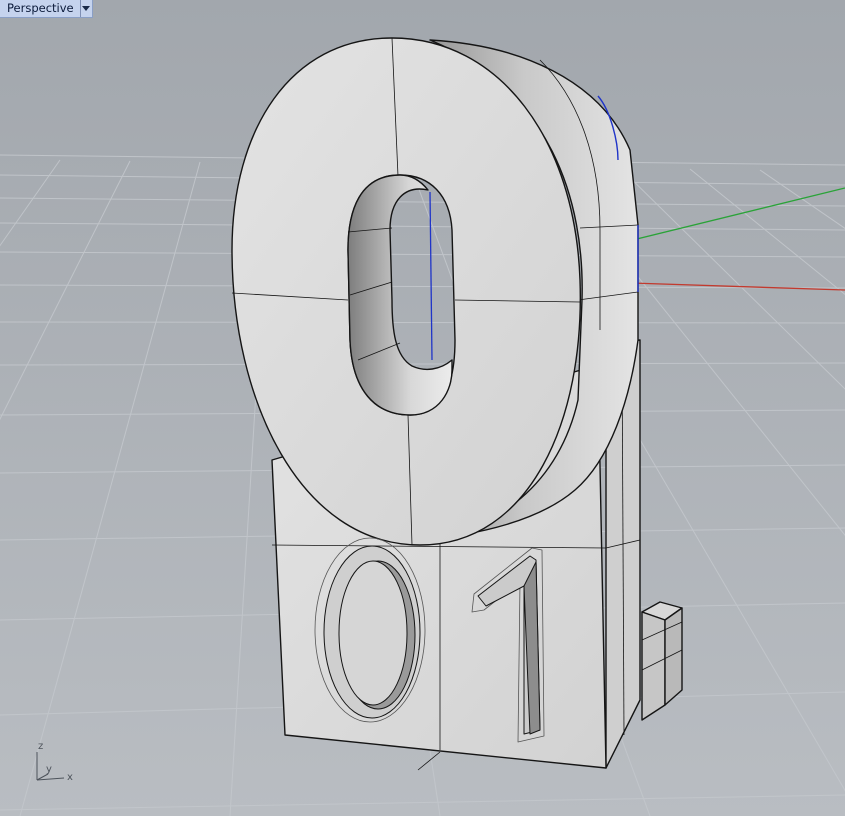 This screenshot has width=845, height=816. Describe the element at coordinates (673, 656) in the screenshot. I see `base-foot-side` at that location.